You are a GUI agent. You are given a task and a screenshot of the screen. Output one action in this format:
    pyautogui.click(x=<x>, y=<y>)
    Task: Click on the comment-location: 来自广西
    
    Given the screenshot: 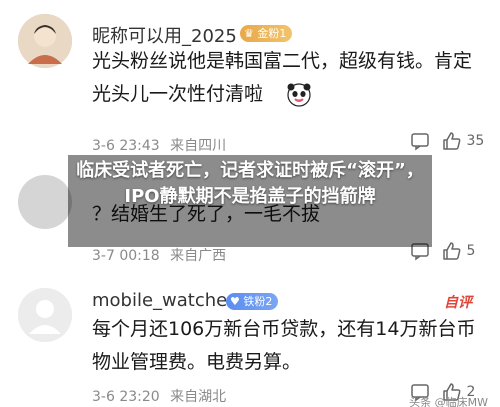 What is the action you would take?
    pyautogui.click(x=198, y=256)
    